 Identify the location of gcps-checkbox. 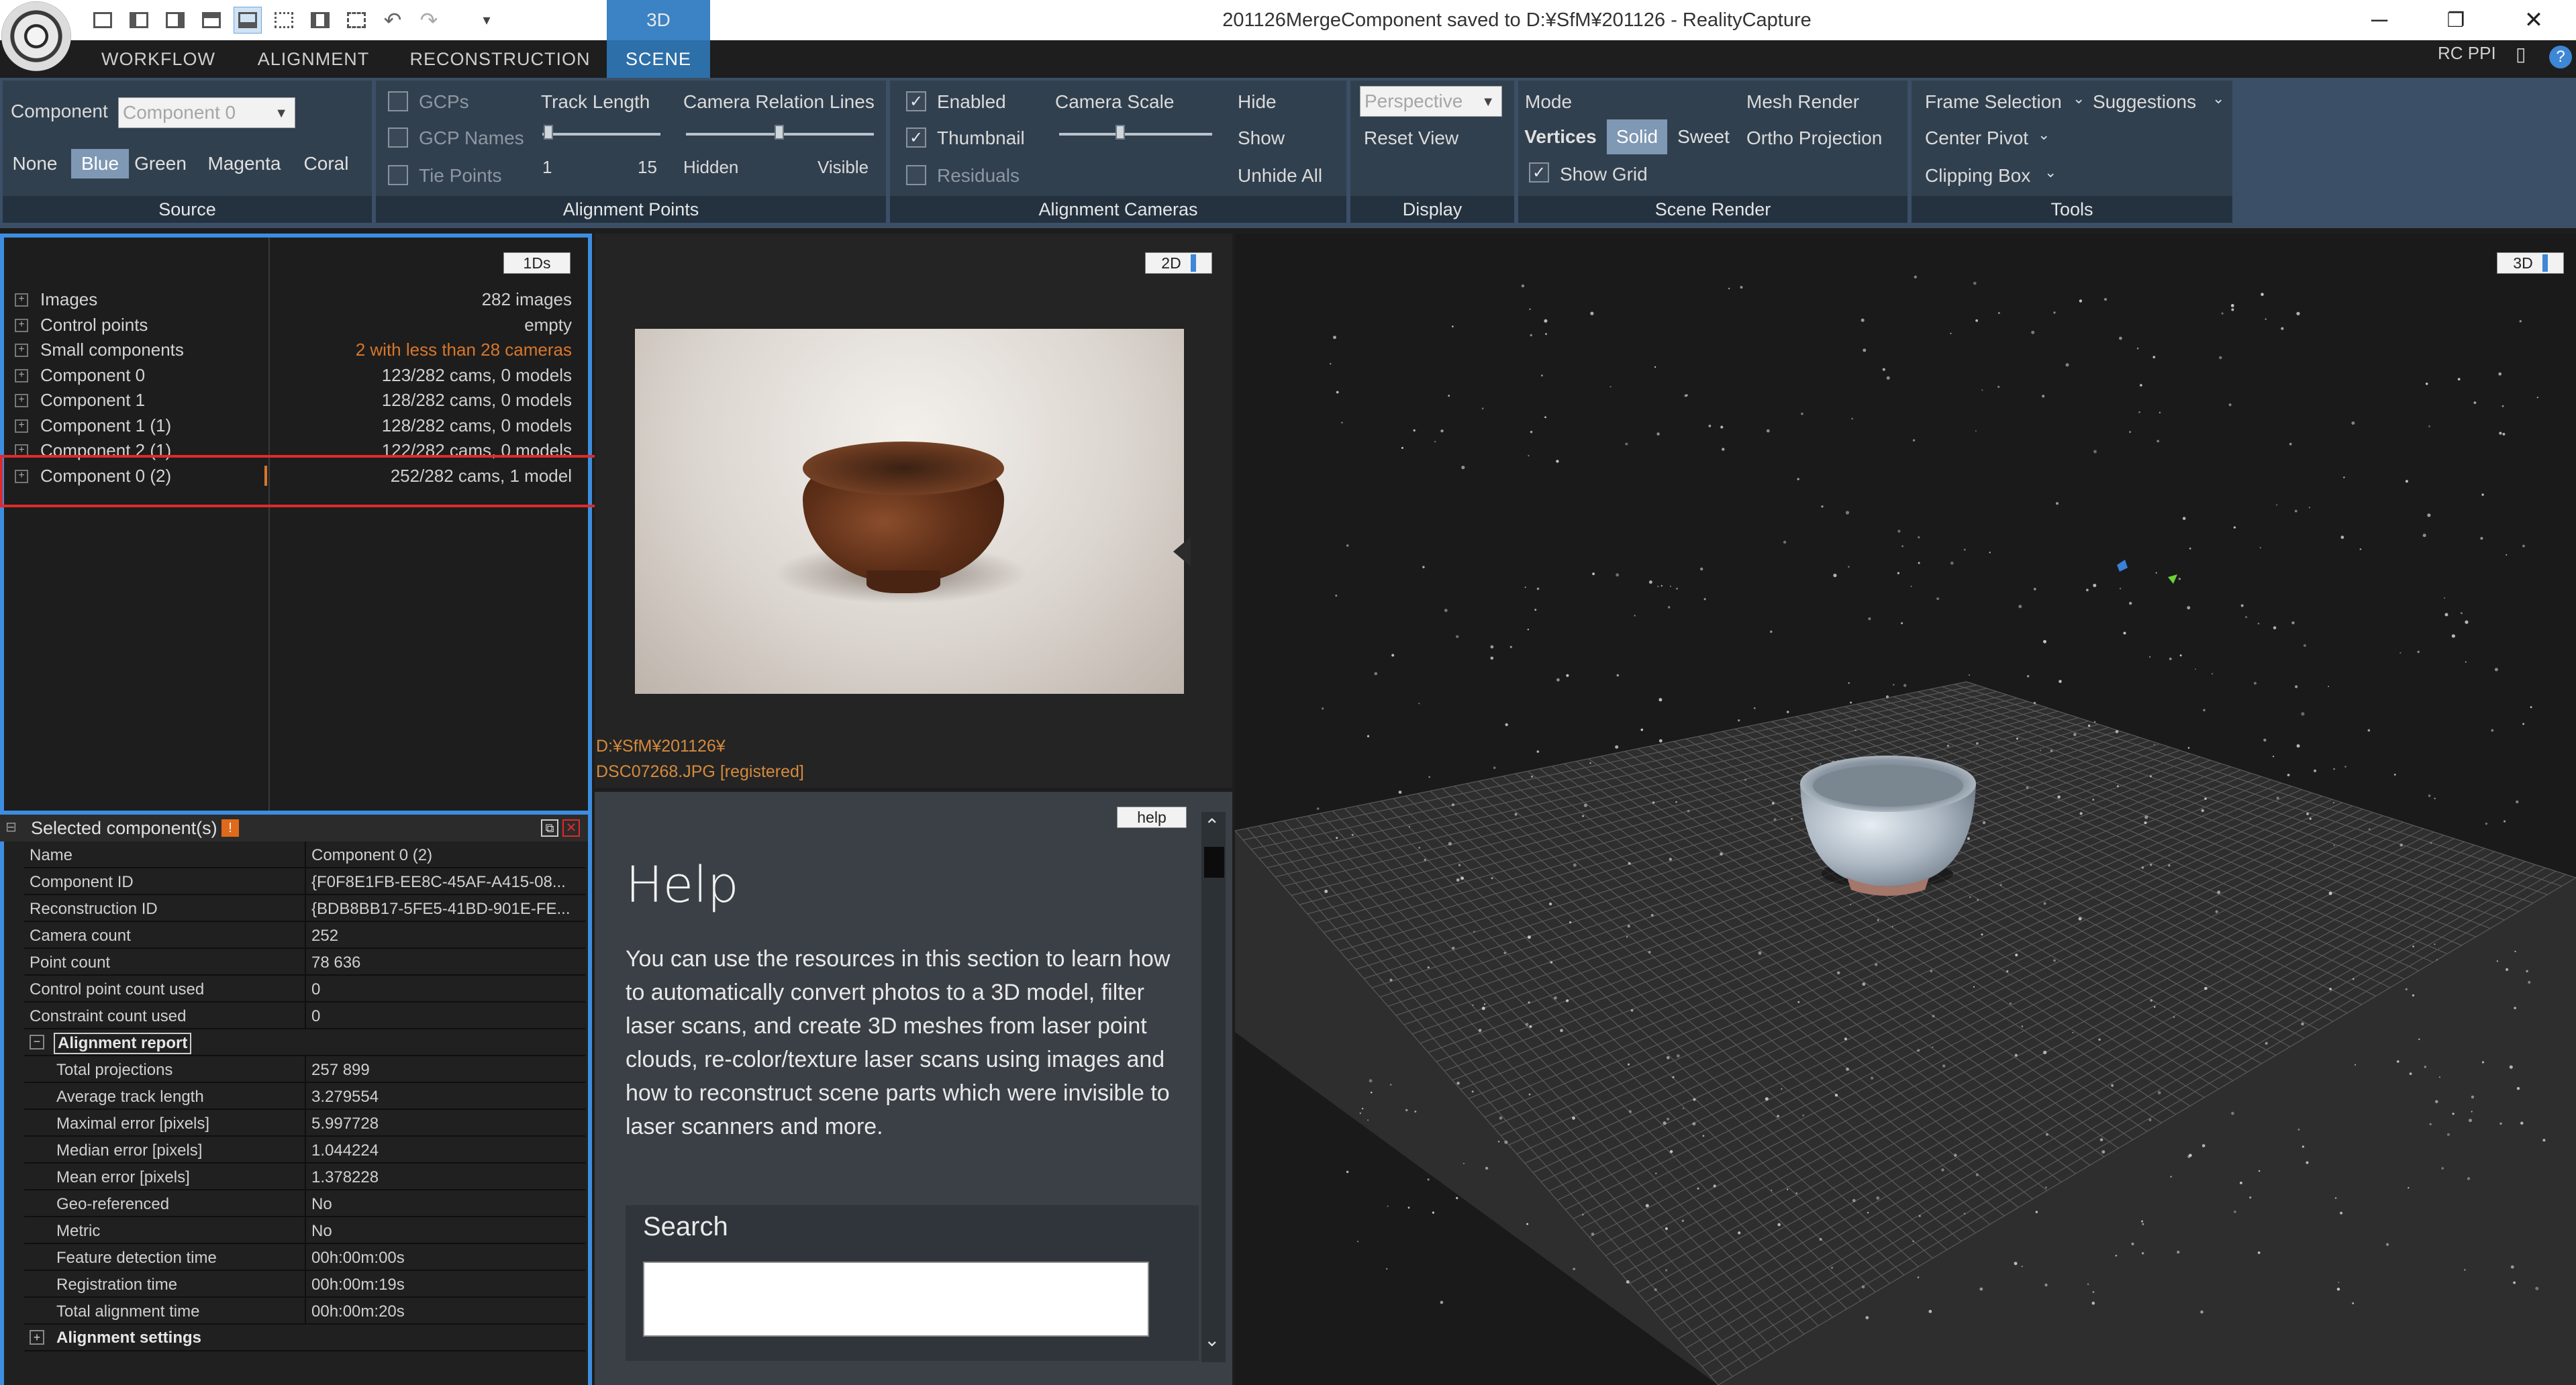
(398, 101).